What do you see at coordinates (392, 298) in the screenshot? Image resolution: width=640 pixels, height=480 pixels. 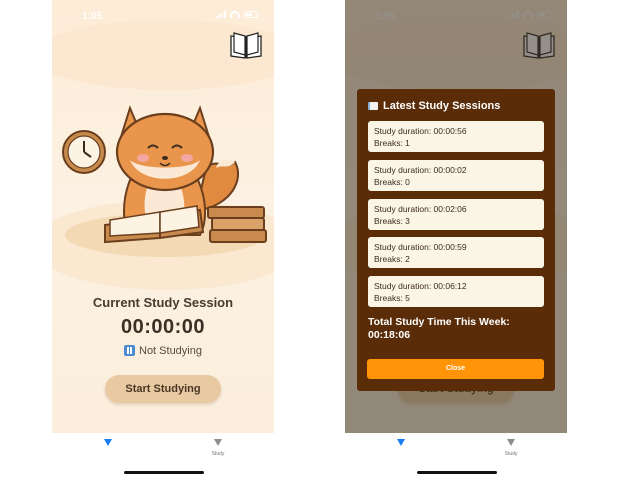 I see `session-breaks: Breaks: 5` at bounding box center [392, 298].